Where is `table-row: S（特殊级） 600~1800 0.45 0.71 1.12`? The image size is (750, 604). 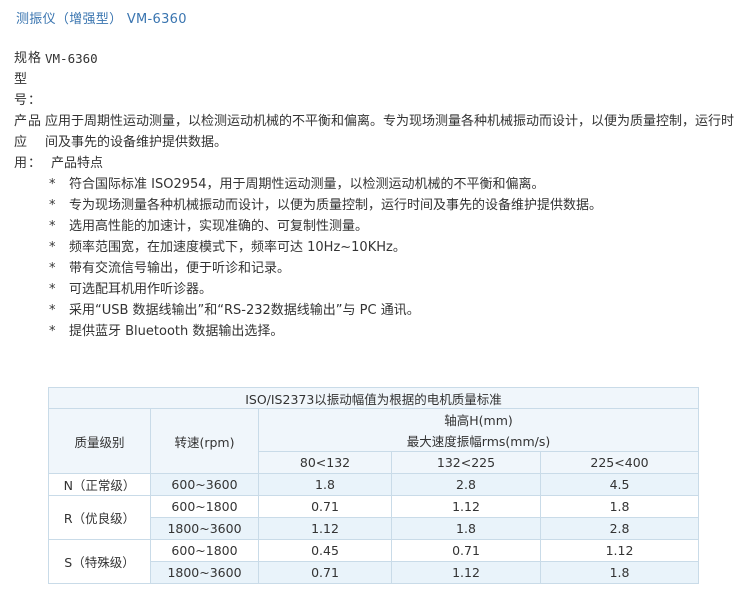 table-row: S（特殊级） 600~1800 0.45 0.71 1.12 is located at coordinates (374, 561).